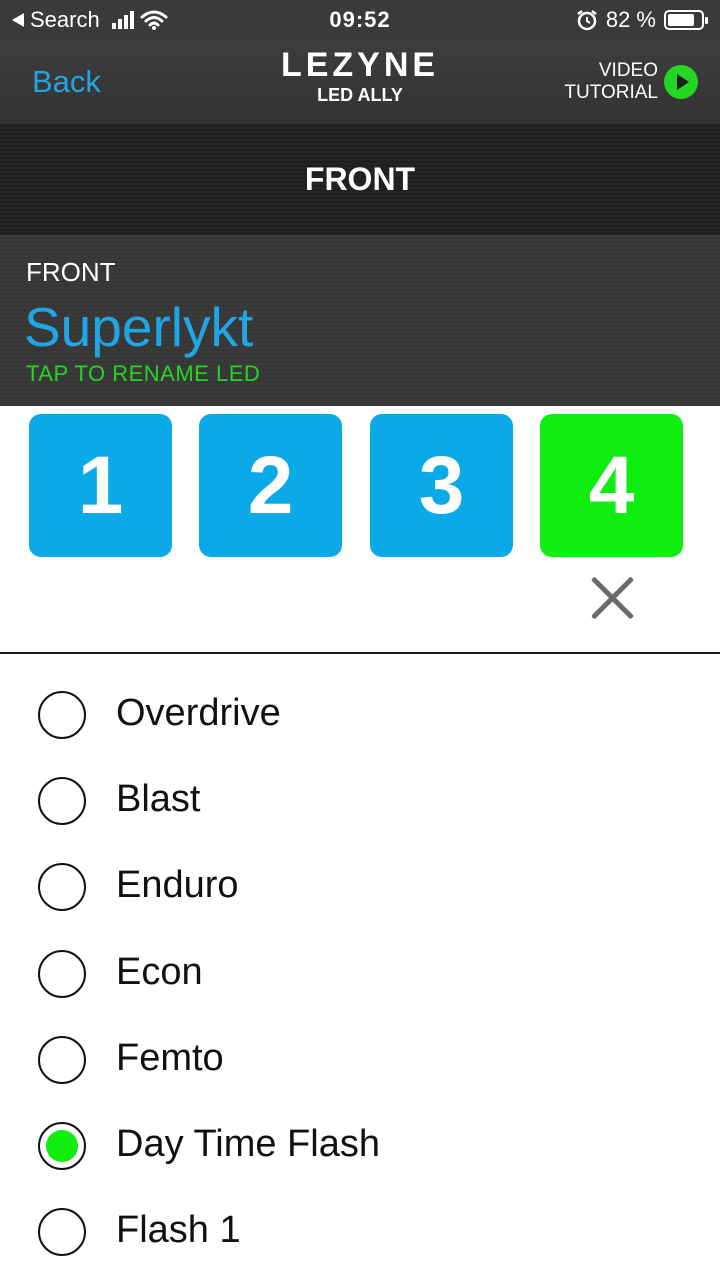  What do you see at coordinates (71, 272) in the screenshot?
I see `led-position: FRONT` at bounding box center [71, 272].